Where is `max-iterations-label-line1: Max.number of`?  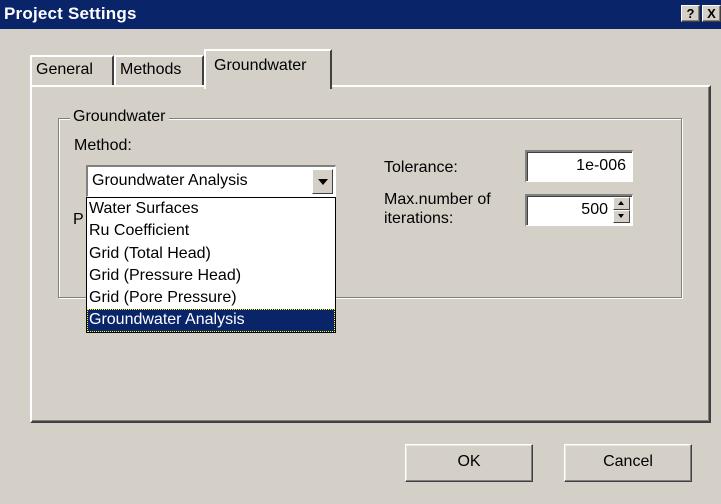
max-iterations-label-line1: Max.number of is located at coordinates (437, 199).